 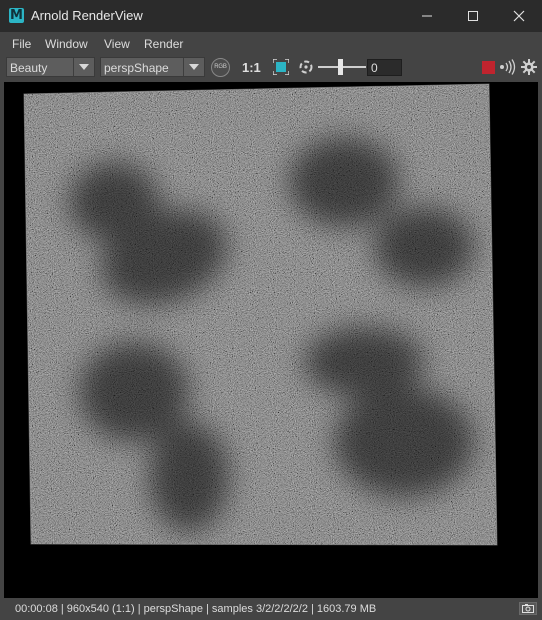 I want to click on menu-window: Window, so click(x=66, y=44).